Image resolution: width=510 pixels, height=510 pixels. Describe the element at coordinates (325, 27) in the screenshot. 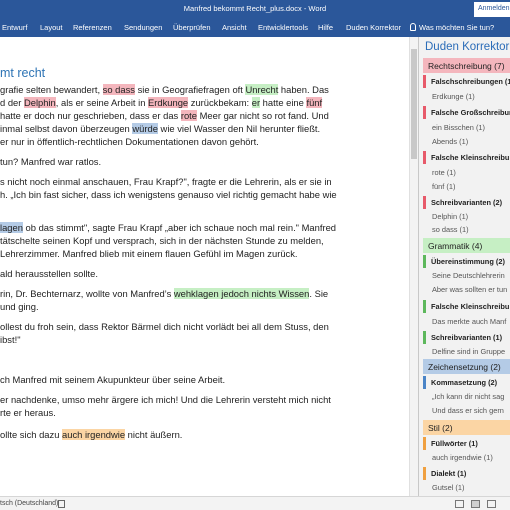

I see `tab-hilfe: Hilfe` at that location.